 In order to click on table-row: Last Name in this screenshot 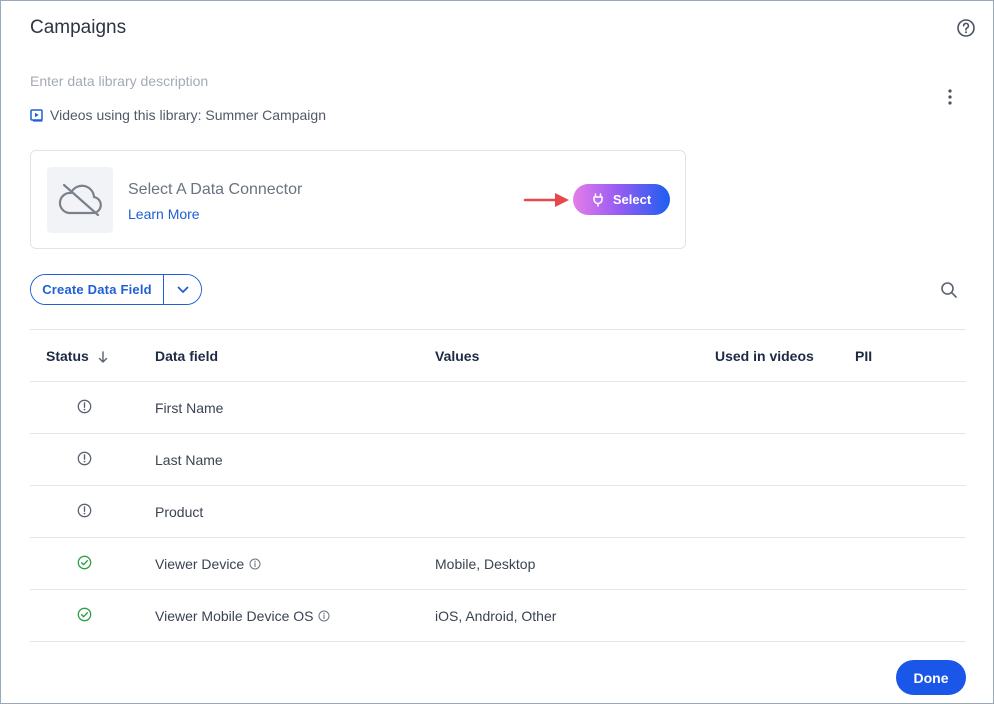, I will do `click(498, 460)`.